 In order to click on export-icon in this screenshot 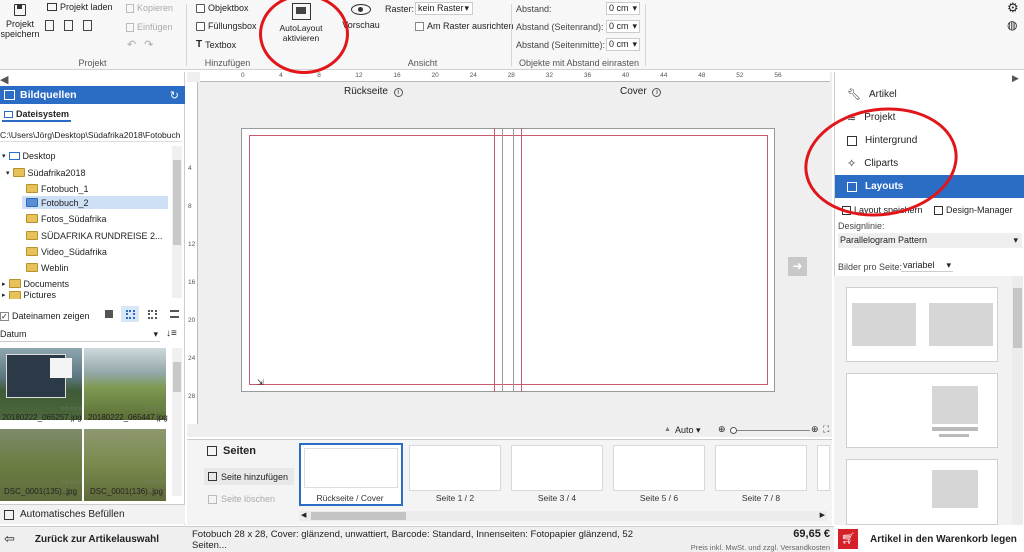, I will do `click(87, 25)`.